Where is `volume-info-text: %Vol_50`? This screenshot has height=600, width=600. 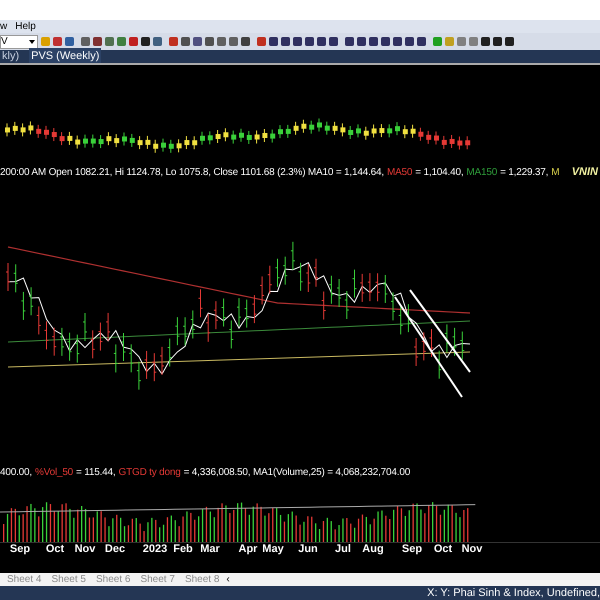
volume-info-text: %Vol_50 is located at coordinates (54, 473).